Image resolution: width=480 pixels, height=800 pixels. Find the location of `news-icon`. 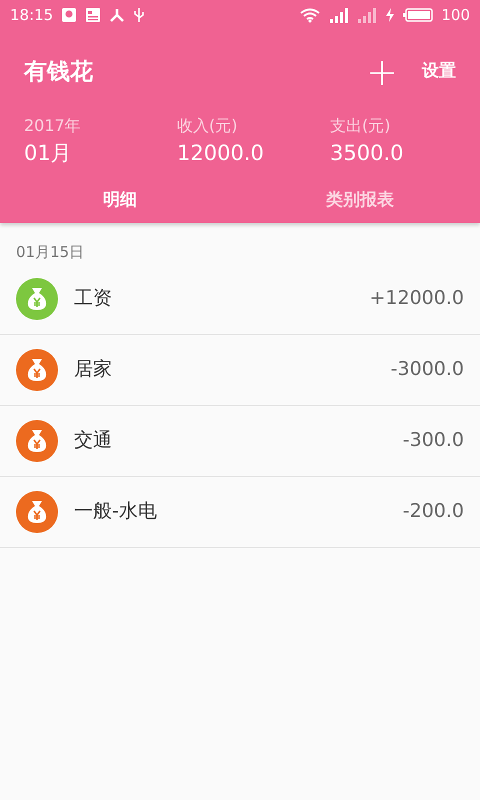

news-icon is located at coordinates (93, 15).